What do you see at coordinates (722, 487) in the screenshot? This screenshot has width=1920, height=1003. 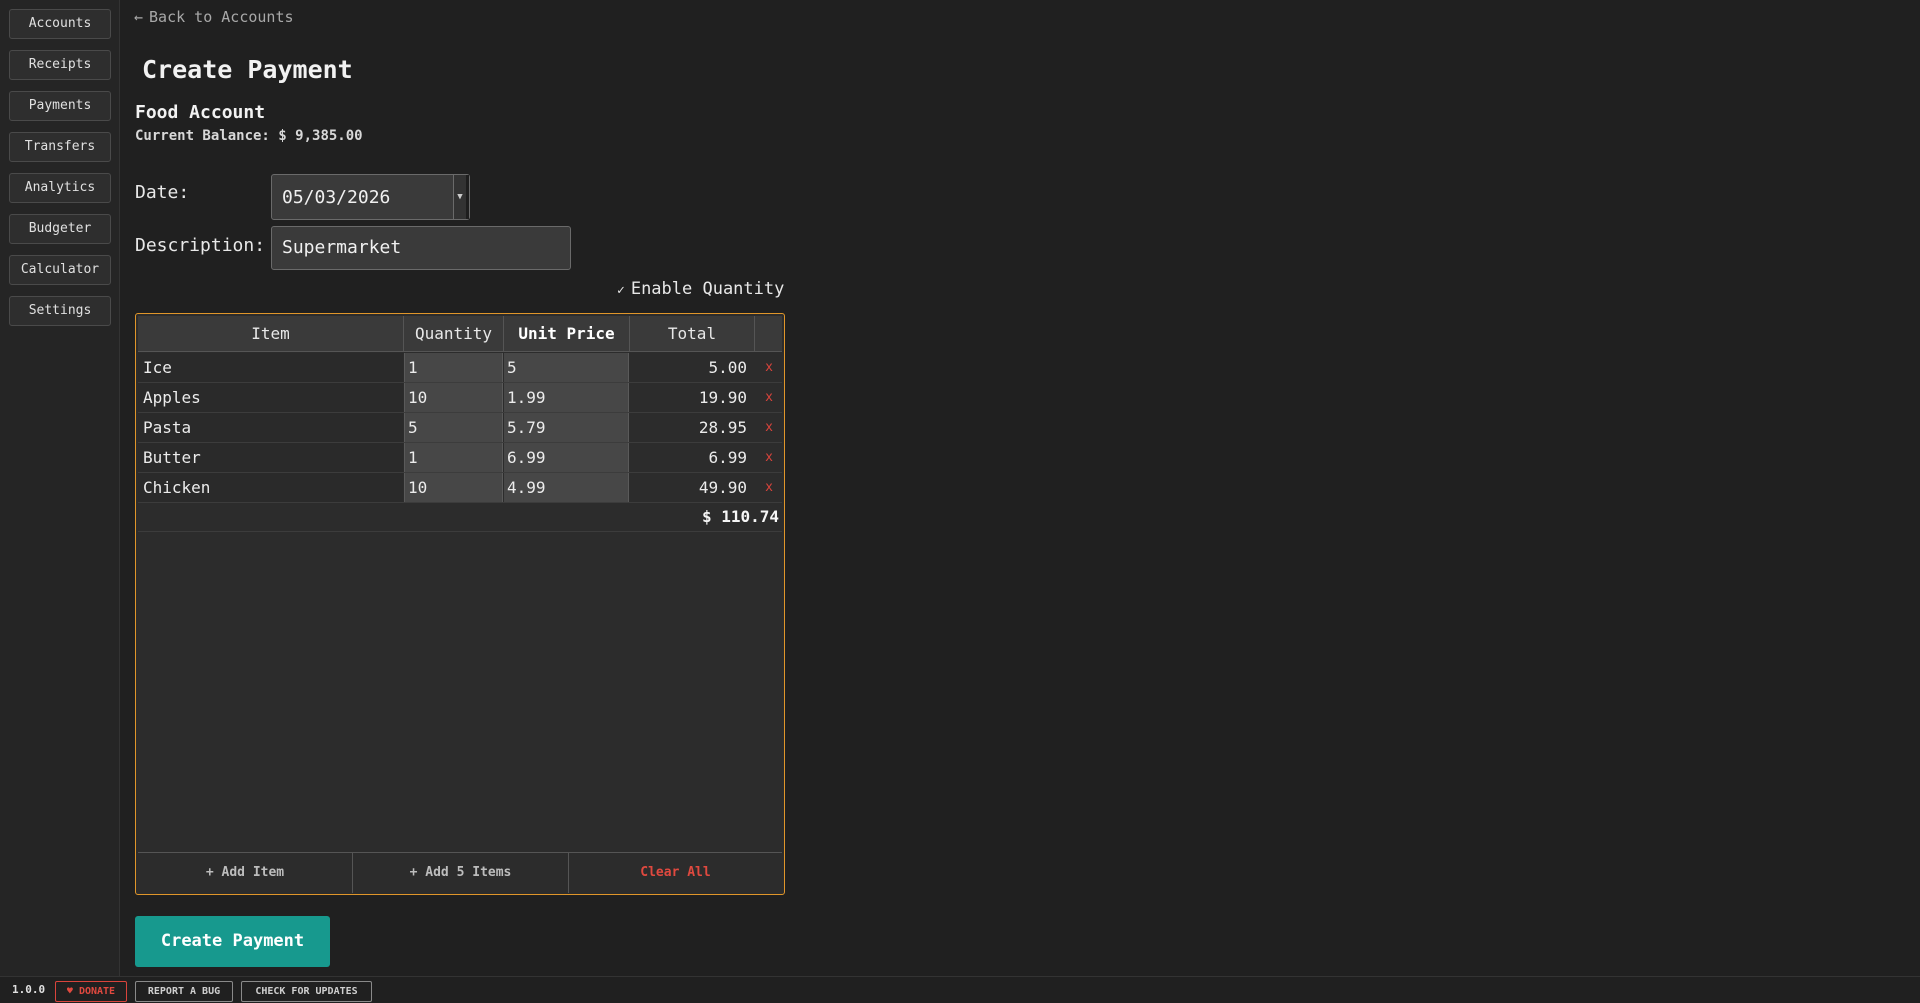 I see `row-total: 49.90` at bounding box center [722, 487].